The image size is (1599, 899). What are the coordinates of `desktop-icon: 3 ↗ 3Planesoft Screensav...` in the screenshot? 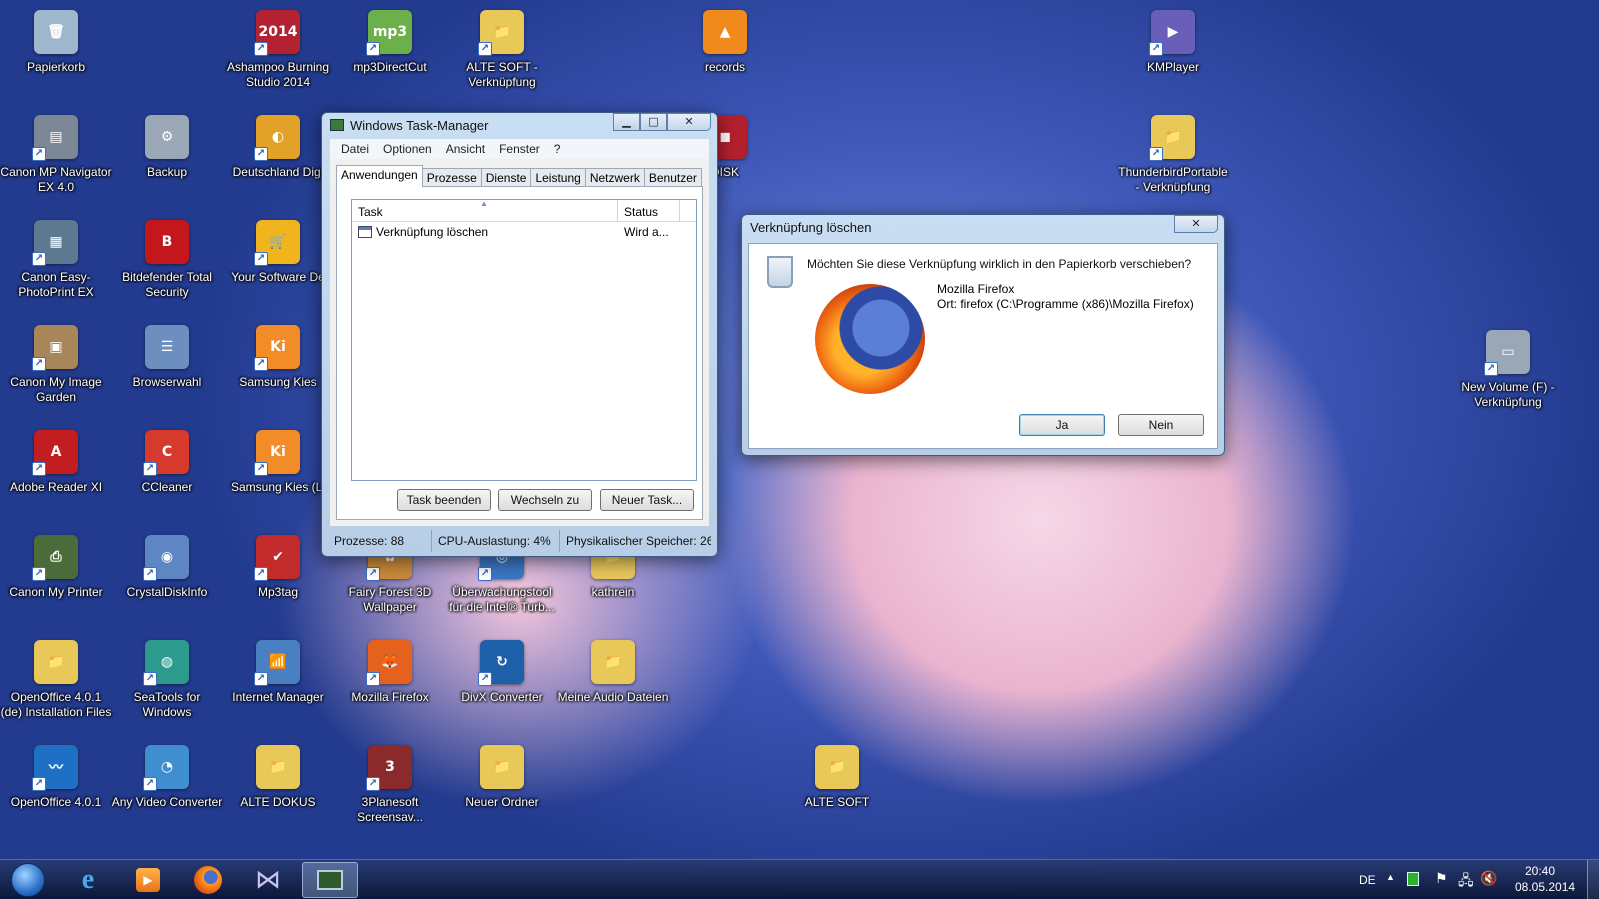 It's located at (390, 795).